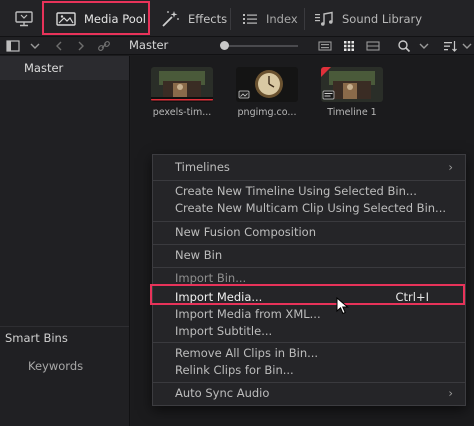 This screenshot has height=426, width=474. I want to click on chevron-right-icon, so click(81, 46).